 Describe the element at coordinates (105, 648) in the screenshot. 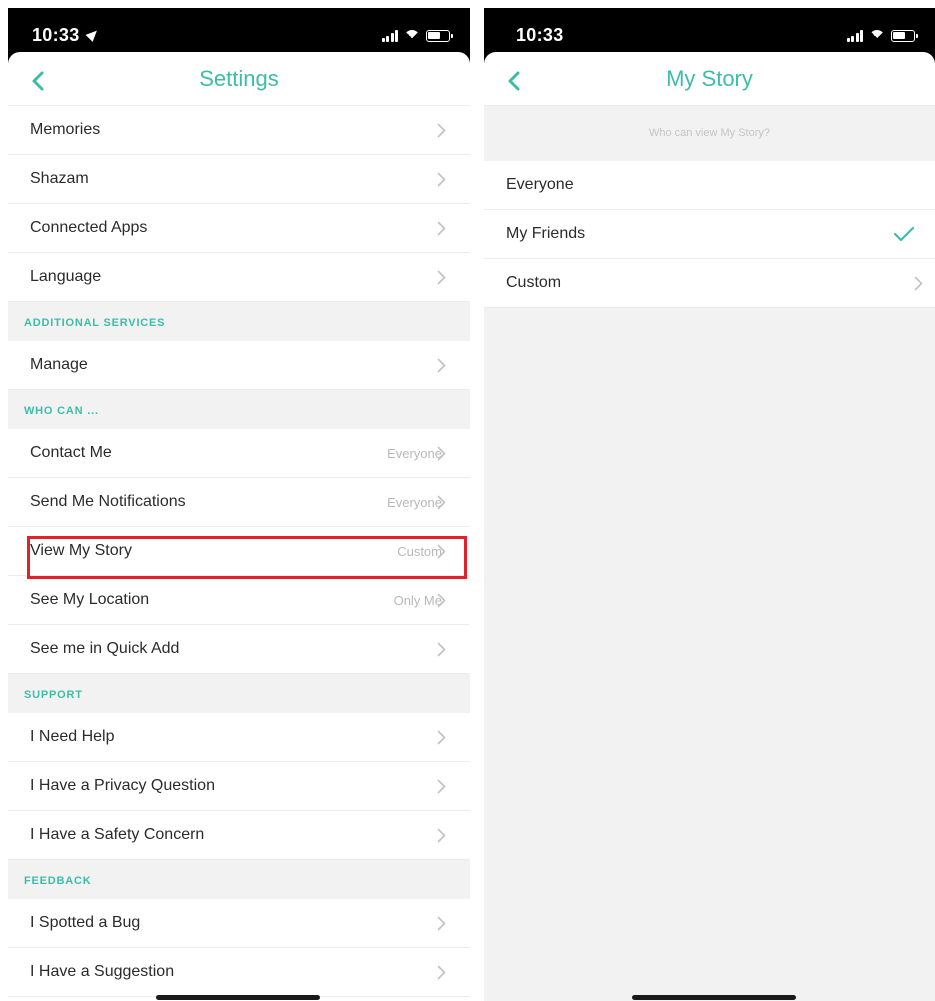

I see `settings-item-label: See me in Quick Add` at that location.